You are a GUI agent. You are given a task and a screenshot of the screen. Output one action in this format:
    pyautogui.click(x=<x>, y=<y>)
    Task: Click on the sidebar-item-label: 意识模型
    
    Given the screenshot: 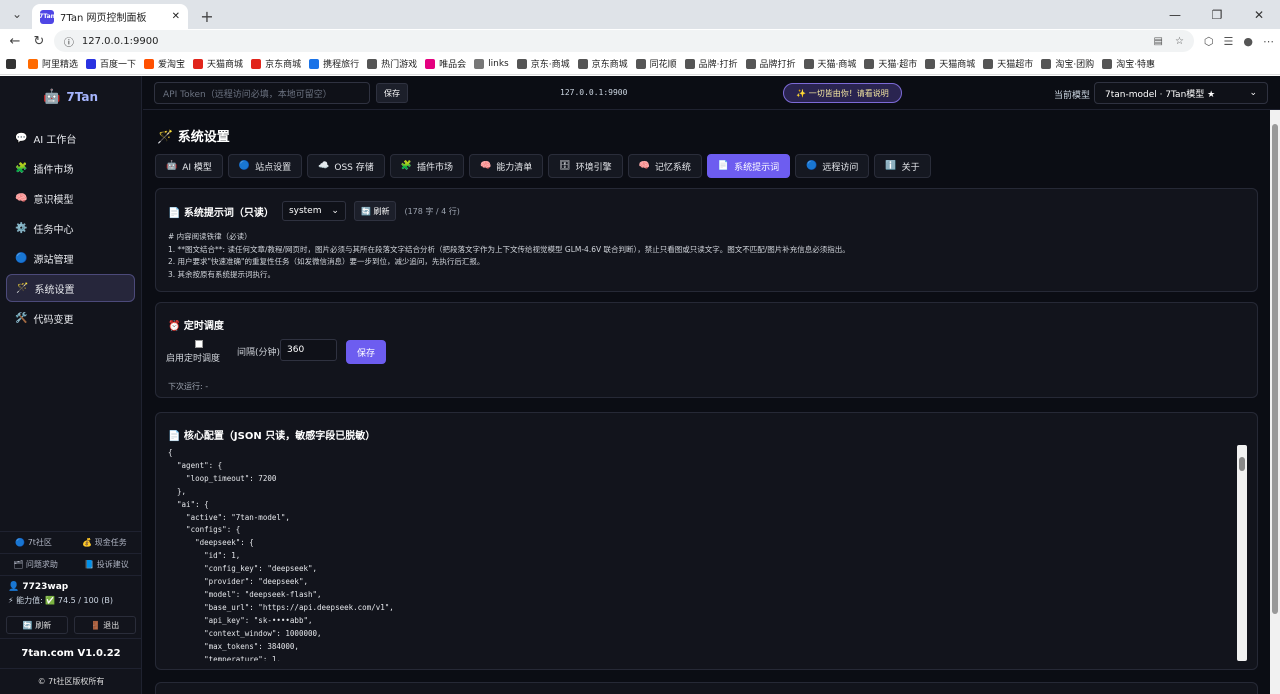 What is the action you would take?
    pyautogui.click(x=53, y=200)
    